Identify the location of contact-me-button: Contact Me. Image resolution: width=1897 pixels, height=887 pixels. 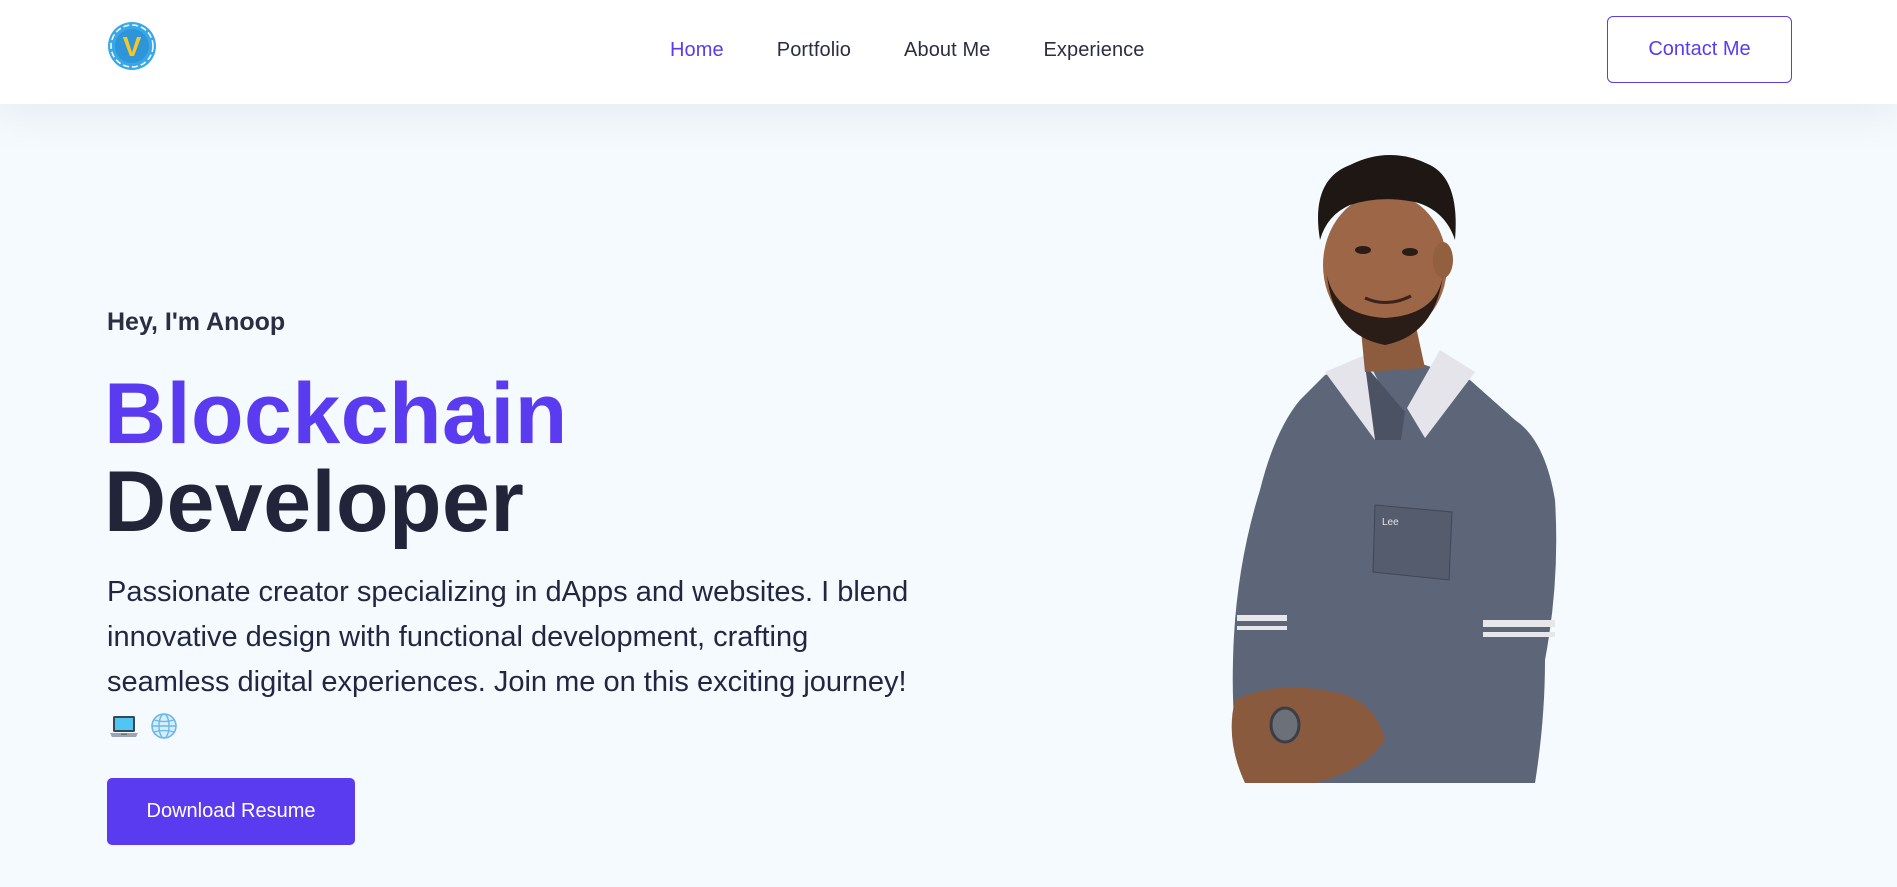
(1699, 49).